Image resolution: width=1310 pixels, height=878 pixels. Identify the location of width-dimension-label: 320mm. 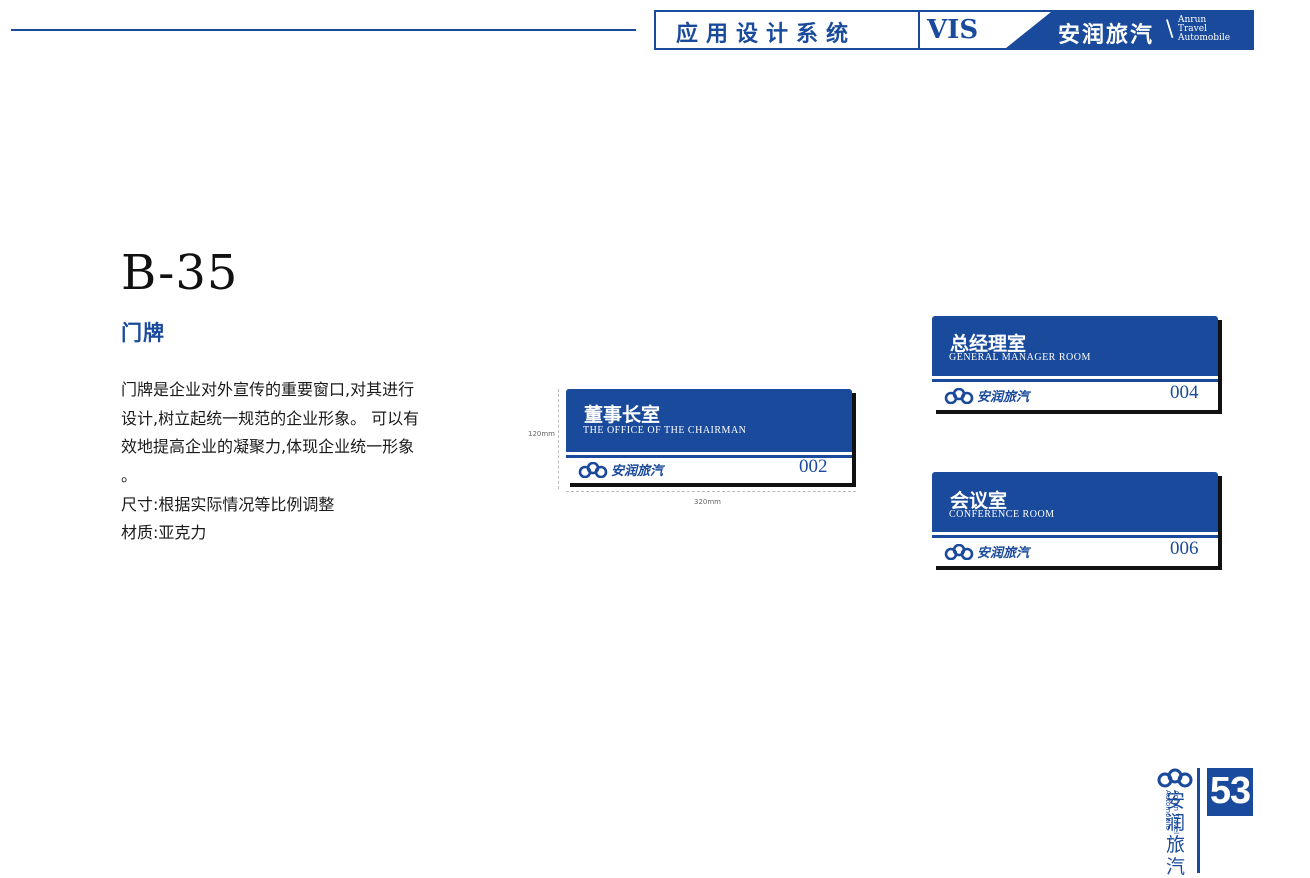
(707, 502).